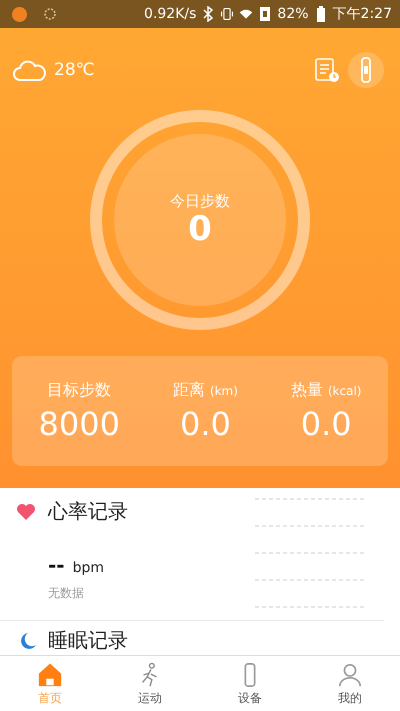  Describe the element at coordinates (66, 593) in the screenshot. I see `no-data-text: 无数据` at that location.